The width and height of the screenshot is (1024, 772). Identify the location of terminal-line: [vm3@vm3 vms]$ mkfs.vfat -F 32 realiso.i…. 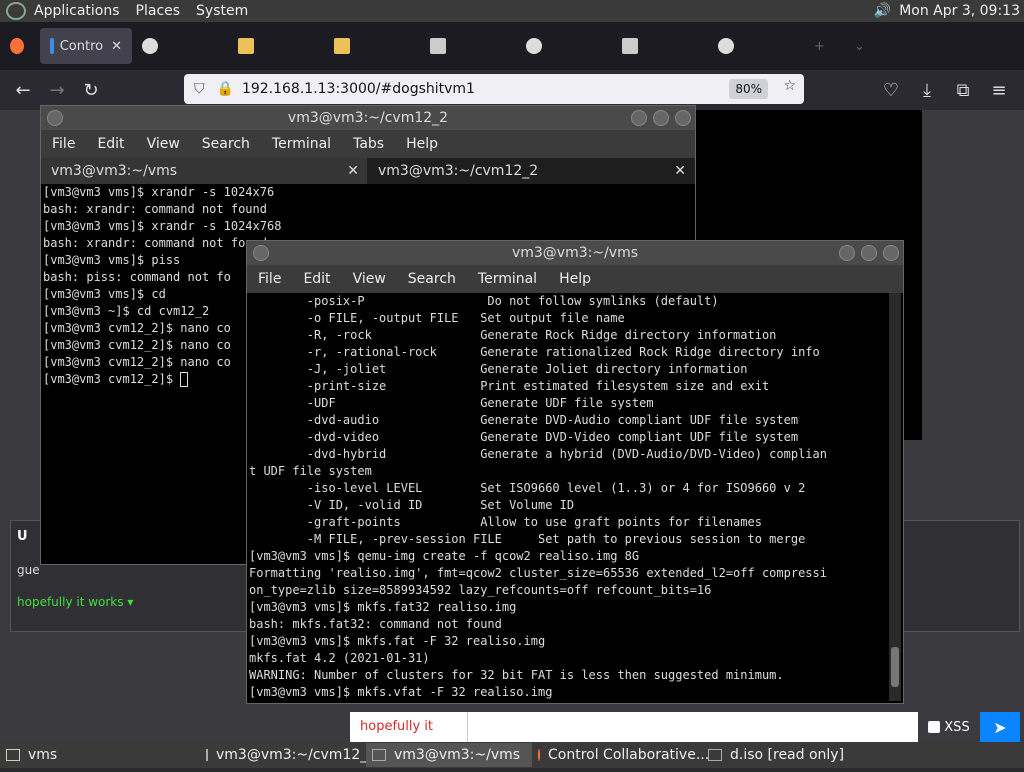
(401, 692).